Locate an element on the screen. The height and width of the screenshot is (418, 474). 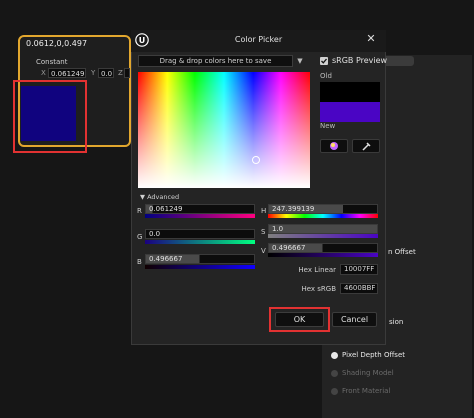
x-label: X is located at coordinates (43, 73).